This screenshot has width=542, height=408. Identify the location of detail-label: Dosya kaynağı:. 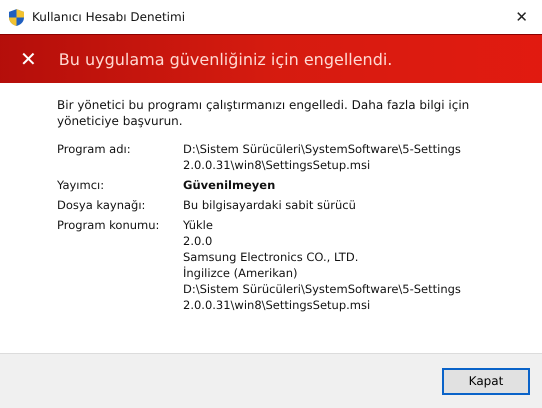
(101, 205).